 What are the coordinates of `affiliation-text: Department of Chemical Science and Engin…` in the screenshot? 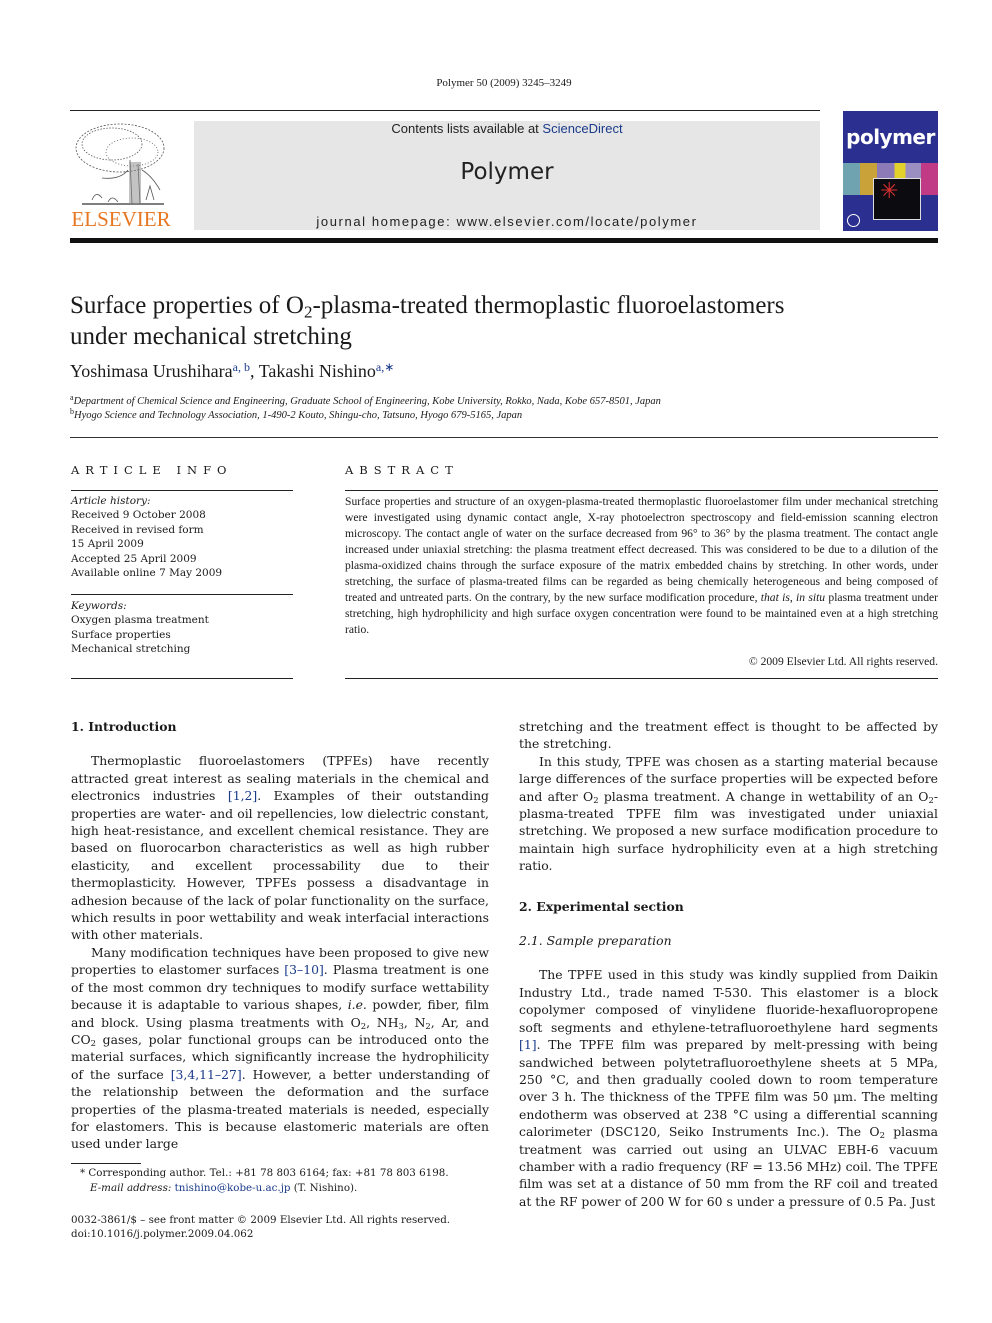 It's located at (367, 401).